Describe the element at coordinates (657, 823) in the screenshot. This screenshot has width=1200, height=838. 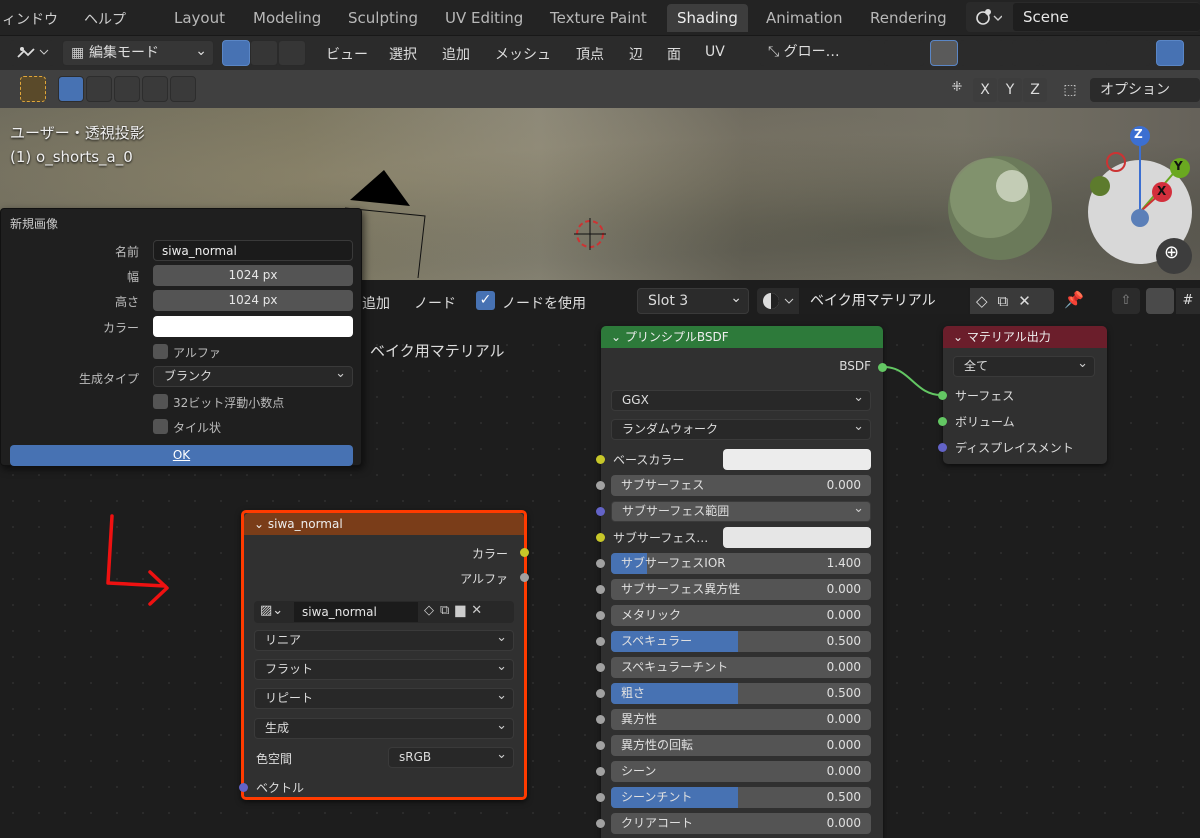
I see `bsdf-input-label: クリアコート` at that location.